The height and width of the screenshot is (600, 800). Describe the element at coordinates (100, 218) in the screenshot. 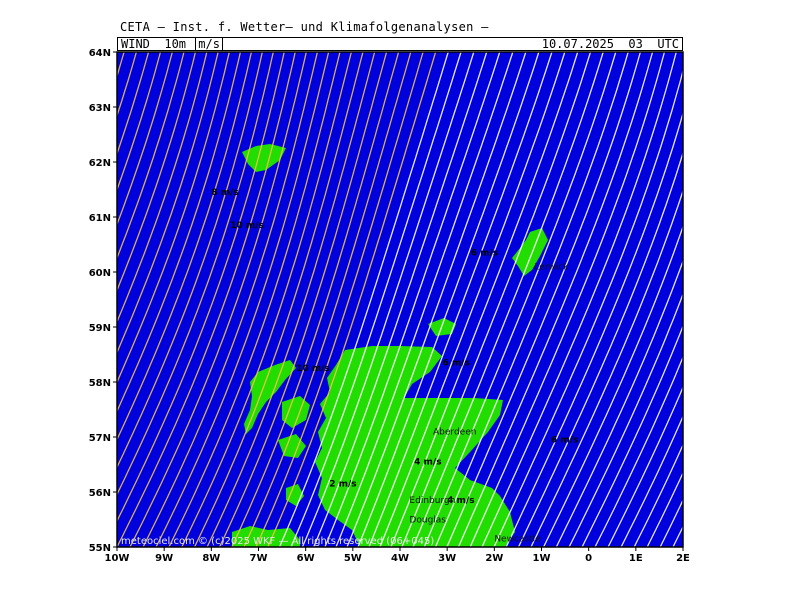

I see `lat-tick-label: 61N` at that location.